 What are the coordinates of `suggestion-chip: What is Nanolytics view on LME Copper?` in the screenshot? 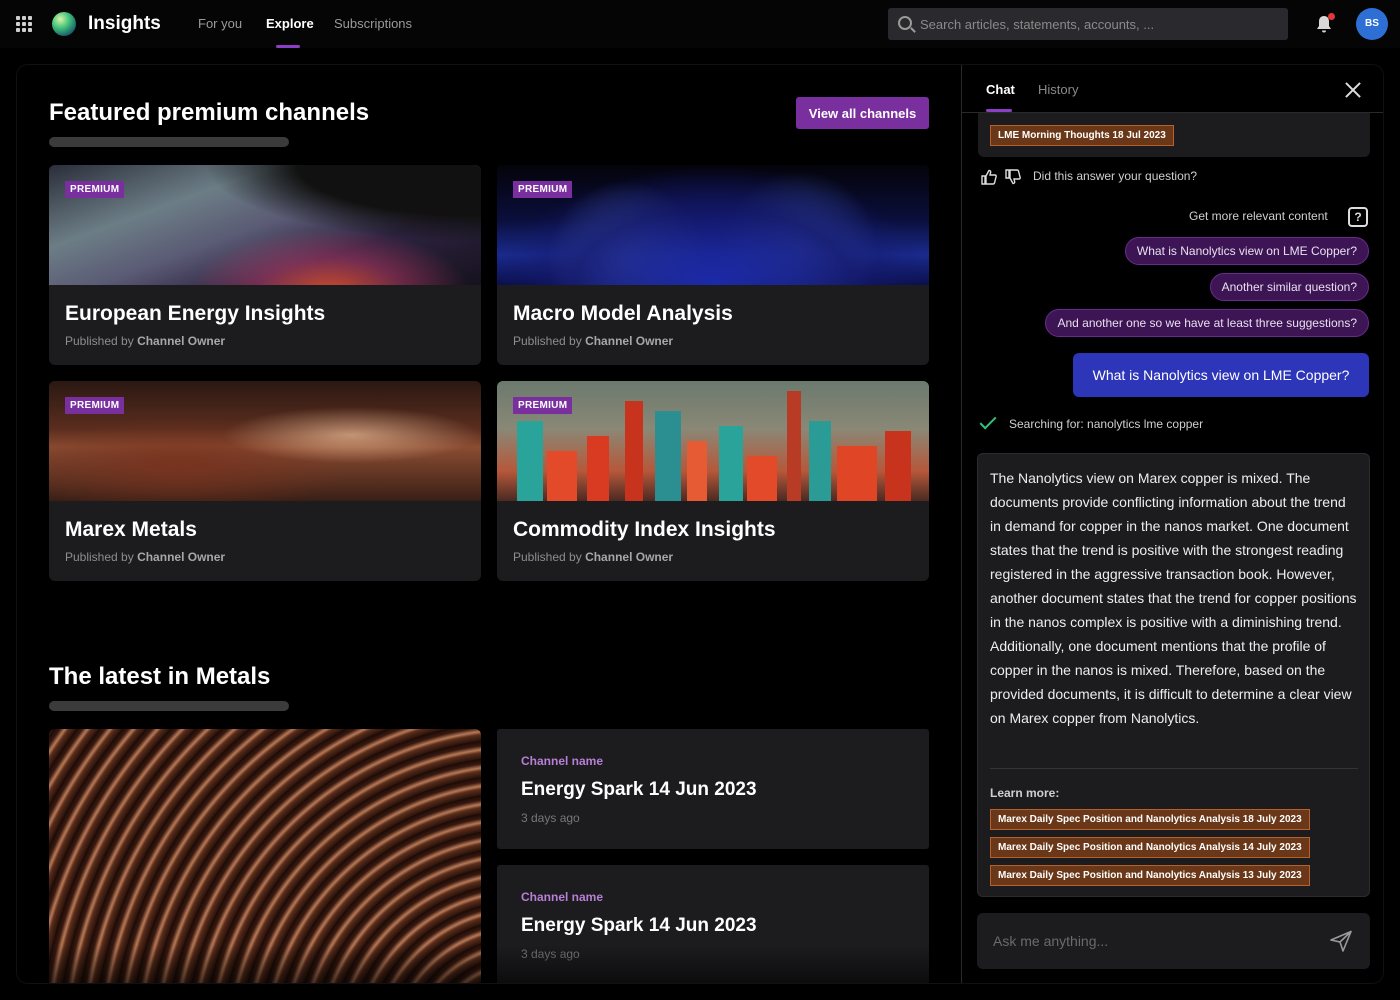 It's located at (1246, 251).